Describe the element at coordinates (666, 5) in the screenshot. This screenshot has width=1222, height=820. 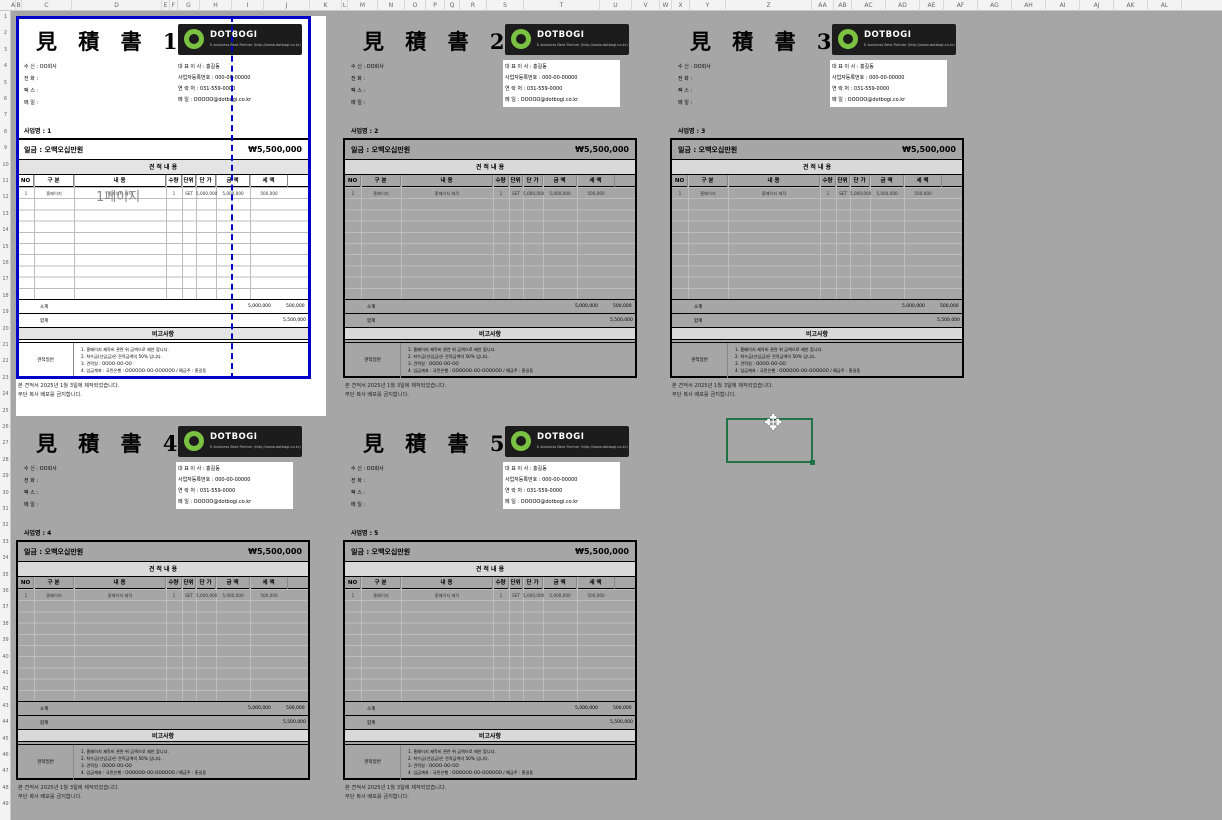
I see `column-header-W: W` at that location.